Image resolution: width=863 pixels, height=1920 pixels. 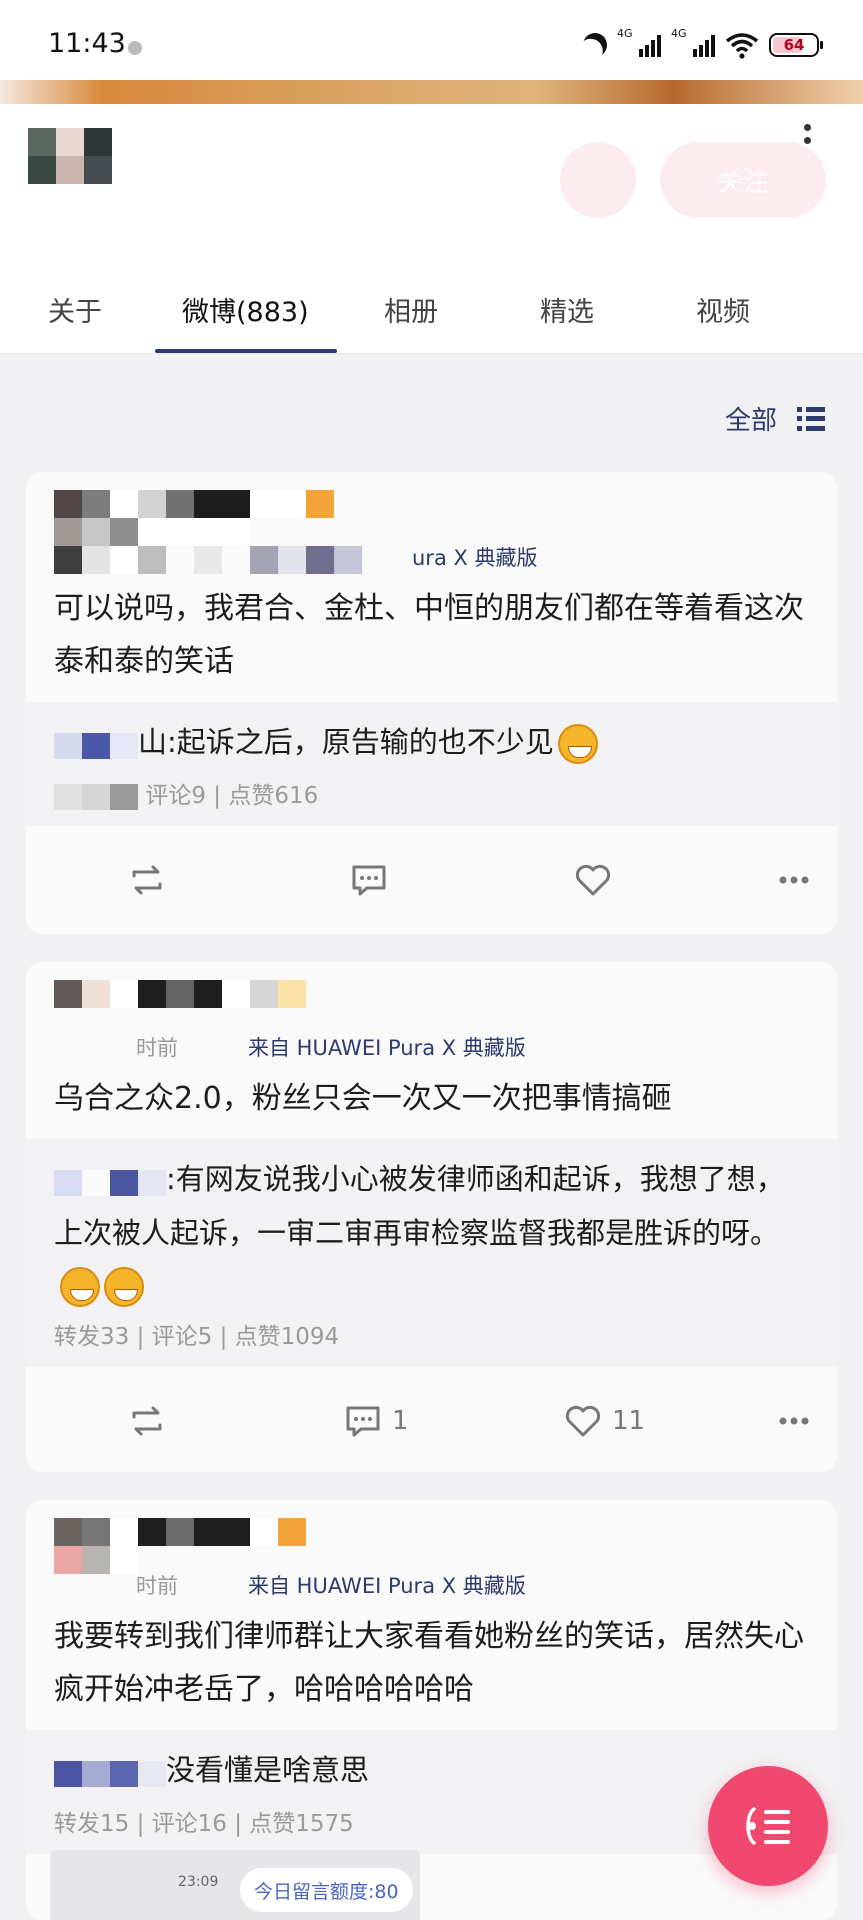 I want to click on signal-label-1: 4G, so click(x=625, y=33).